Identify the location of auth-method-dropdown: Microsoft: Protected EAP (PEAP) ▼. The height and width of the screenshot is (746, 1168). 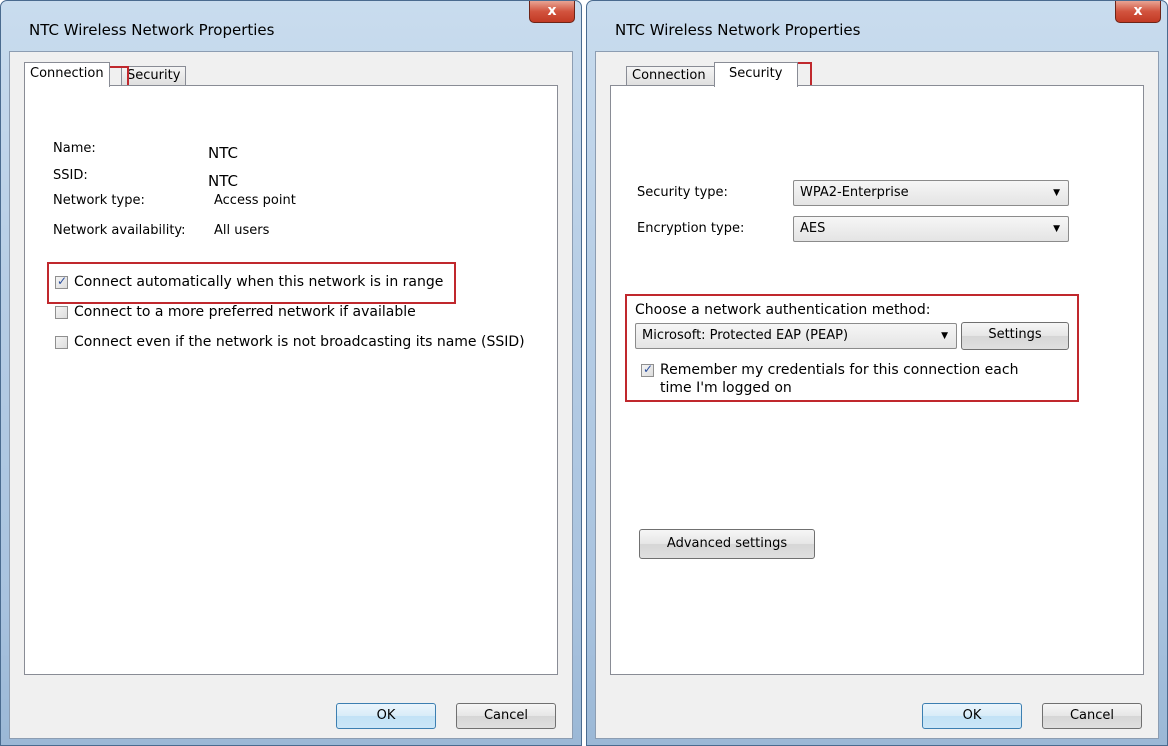
(796, 336).